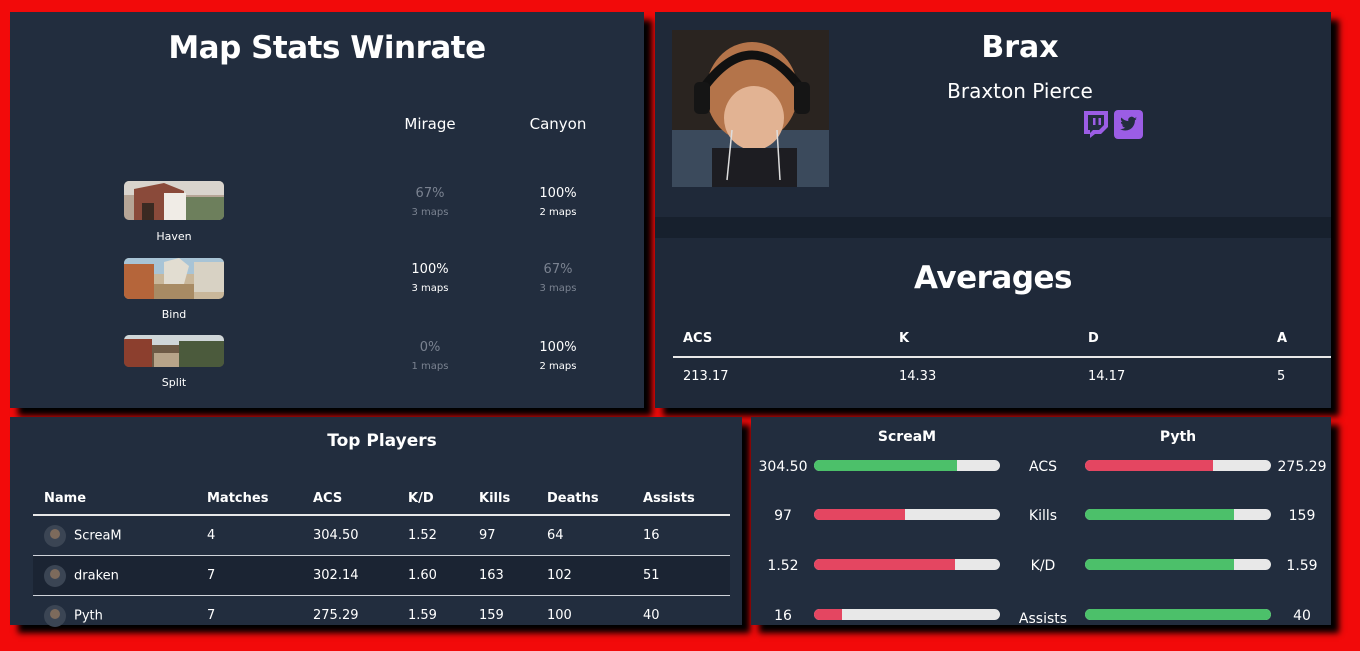 Image resolution: width=1360 pixels, height=651 pixels. Describe the element at coordinates (681, 615) in the screenshot. I see `assists-cell: 40` at that location.